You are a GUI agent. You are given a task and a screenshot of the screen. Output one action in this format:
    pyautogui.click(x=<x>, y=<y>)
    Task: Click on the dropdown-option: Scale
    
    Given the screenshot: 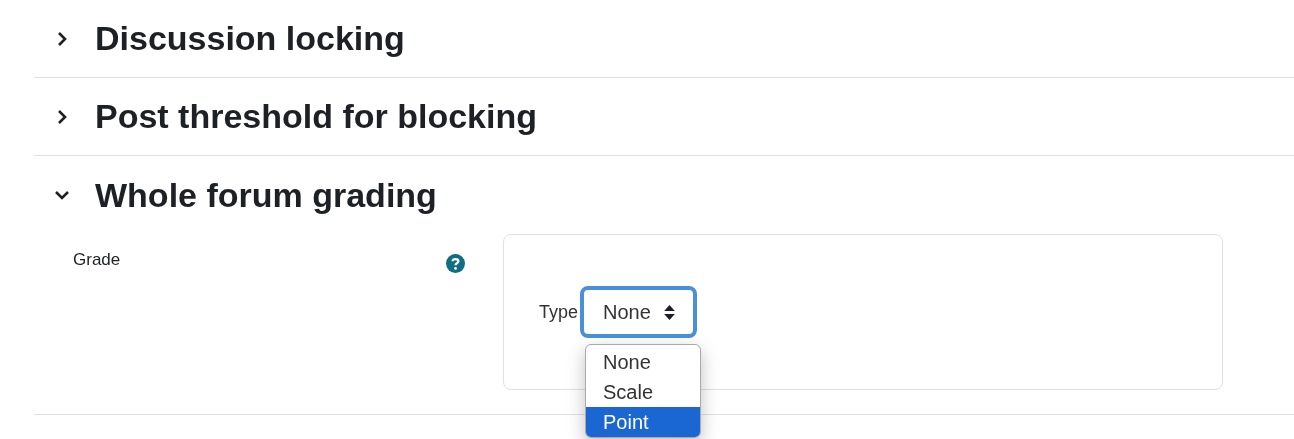 What is the action you would take?
    pyautogui.click(x=643, y=392)
    